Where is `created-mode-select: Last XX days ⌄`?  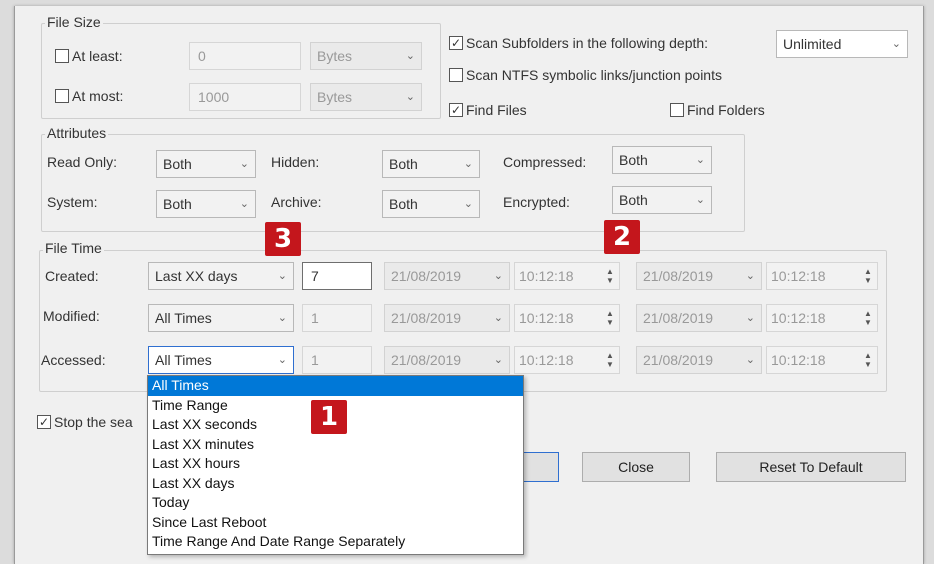 created-mode-select: Last XX days ⌄ is located at coordinates (221, 276).